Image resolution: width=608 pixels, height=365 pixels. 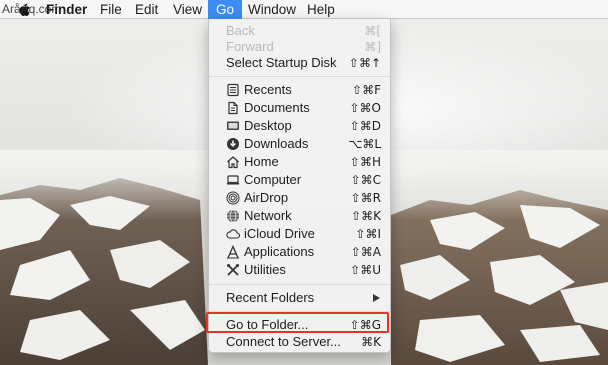 What do you see at coordinates (364, 144) in the screenshot?
I see `menu-item-shortcut: ⌥⌘L` at bounding box center [364, 144].